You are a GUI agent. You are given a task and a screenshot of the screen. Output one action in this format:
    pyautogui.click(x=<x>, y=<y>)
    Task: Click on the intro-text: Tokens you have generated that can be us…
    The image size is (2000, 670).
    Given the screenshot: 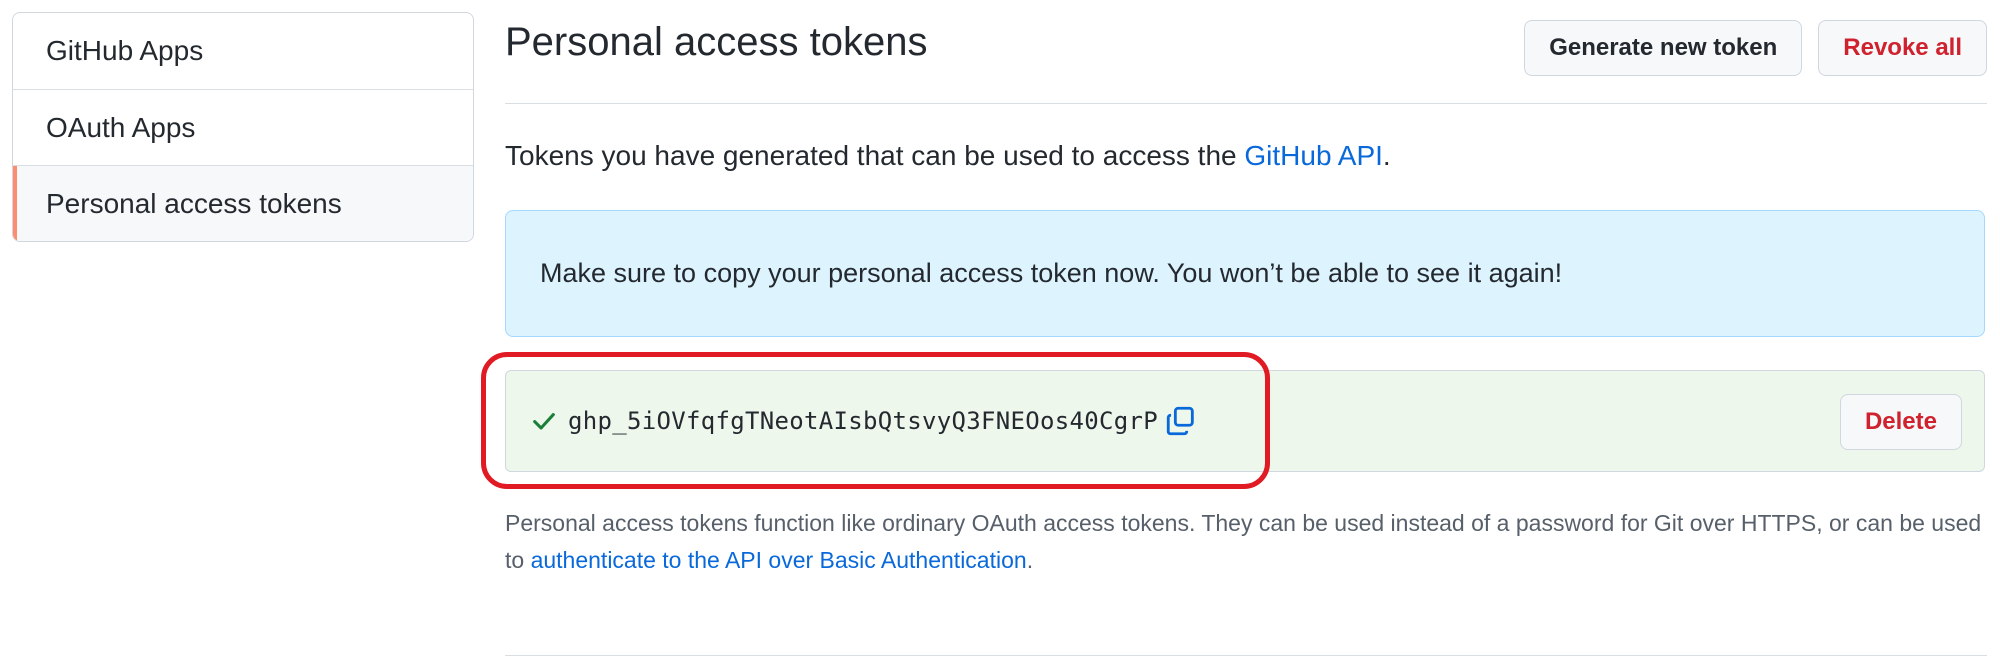 What is the action you would take?
    pyautogui.click(x=948, y=156)
    